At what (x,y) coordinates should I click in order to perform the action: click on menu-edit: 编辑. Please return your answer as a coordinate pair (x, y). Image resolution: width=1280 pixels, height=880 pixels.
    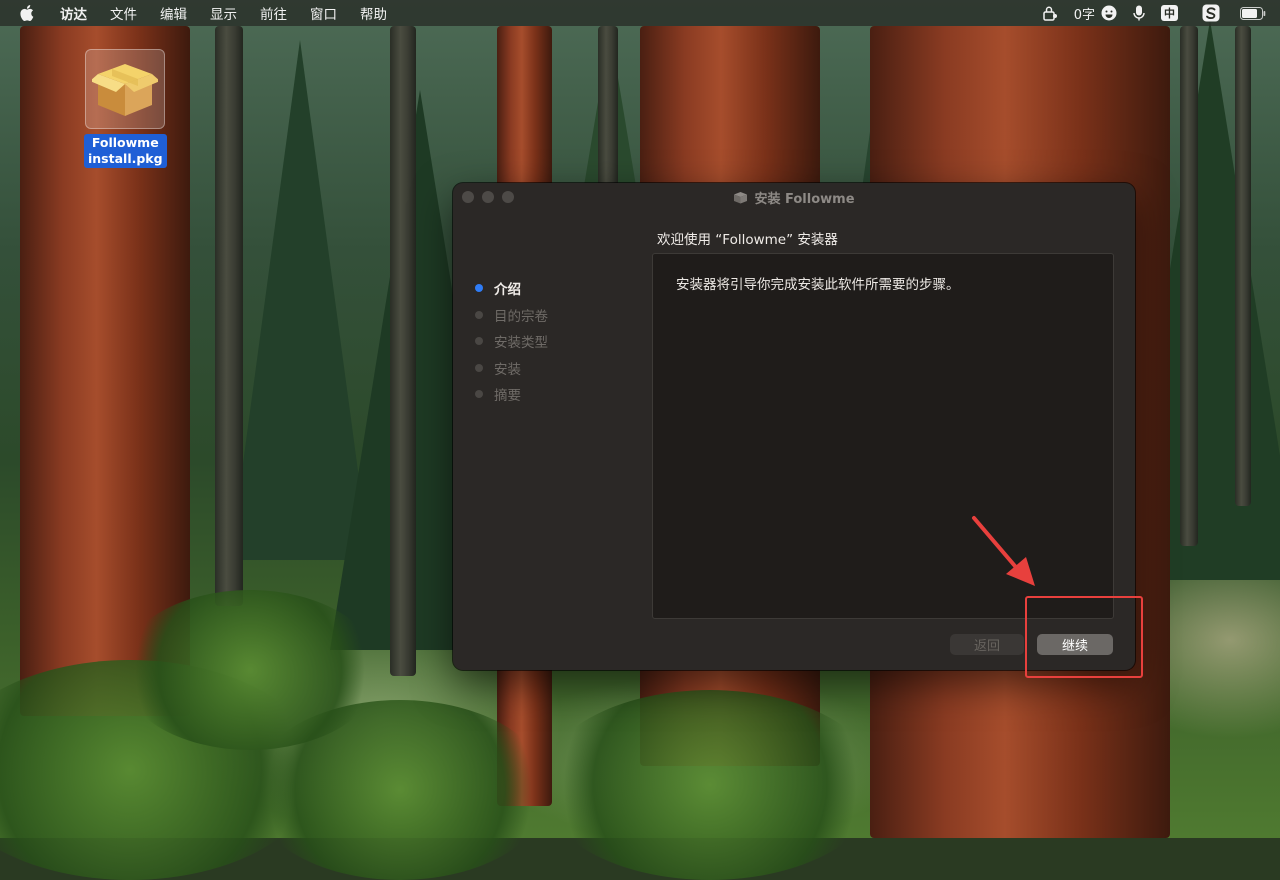
    Looking at the image, I should click on (173, 13).